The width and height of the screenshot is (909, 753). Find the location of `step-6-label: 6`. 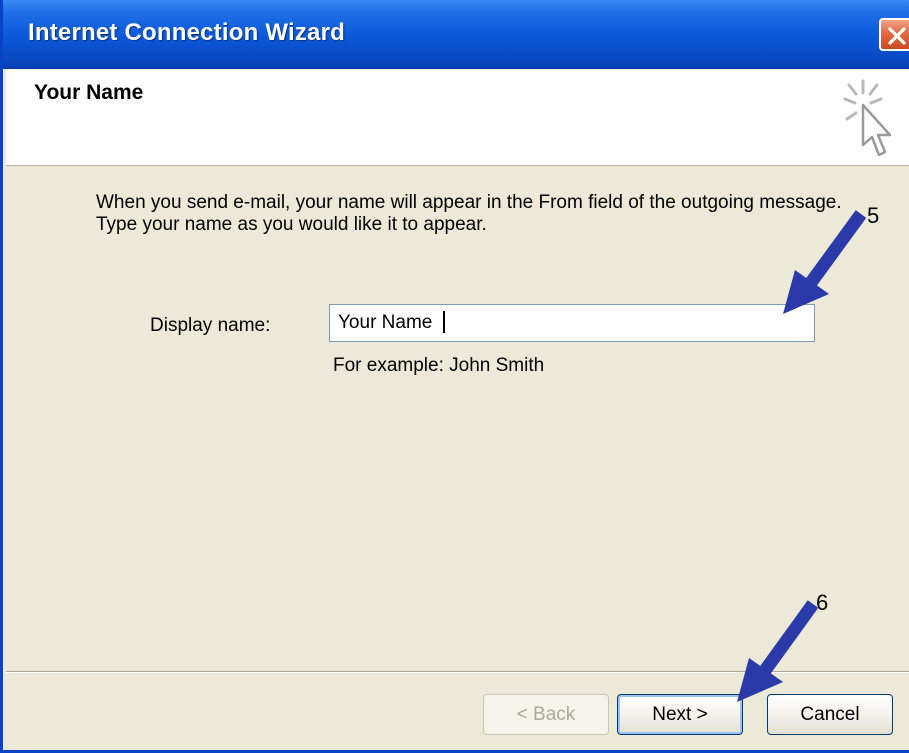

step-6-label: 6 is located at coordinates (822, 602).